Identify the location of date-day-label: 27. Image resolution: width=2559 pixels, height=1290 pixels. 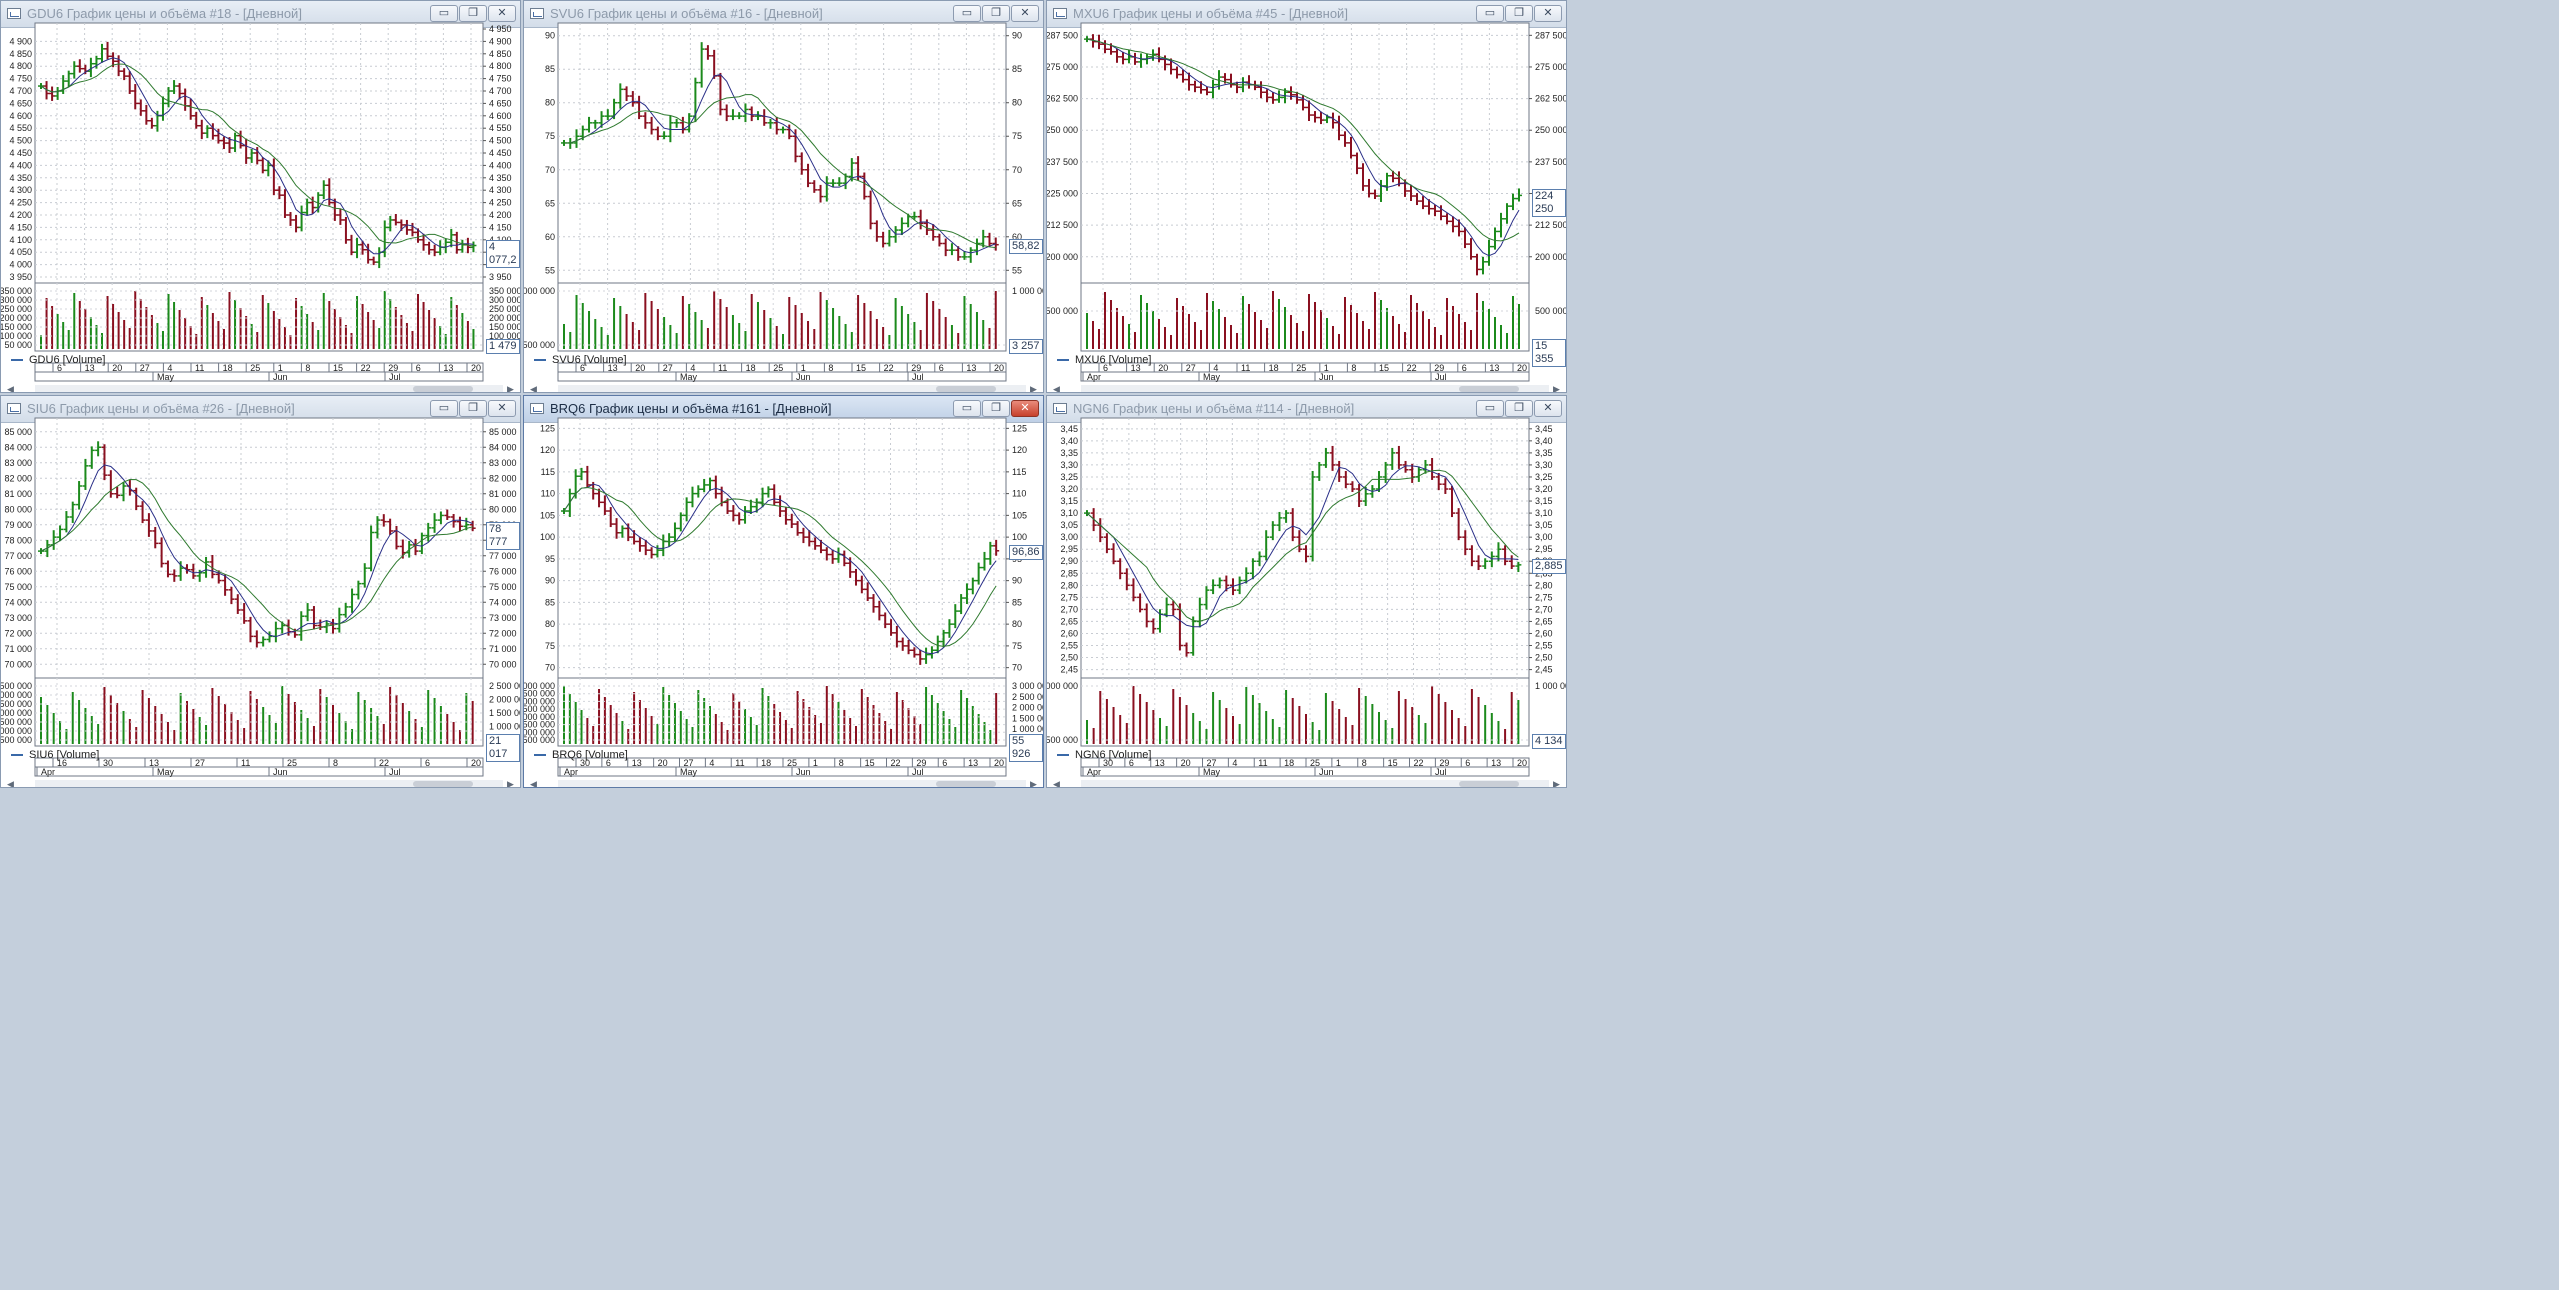
(145, 368).